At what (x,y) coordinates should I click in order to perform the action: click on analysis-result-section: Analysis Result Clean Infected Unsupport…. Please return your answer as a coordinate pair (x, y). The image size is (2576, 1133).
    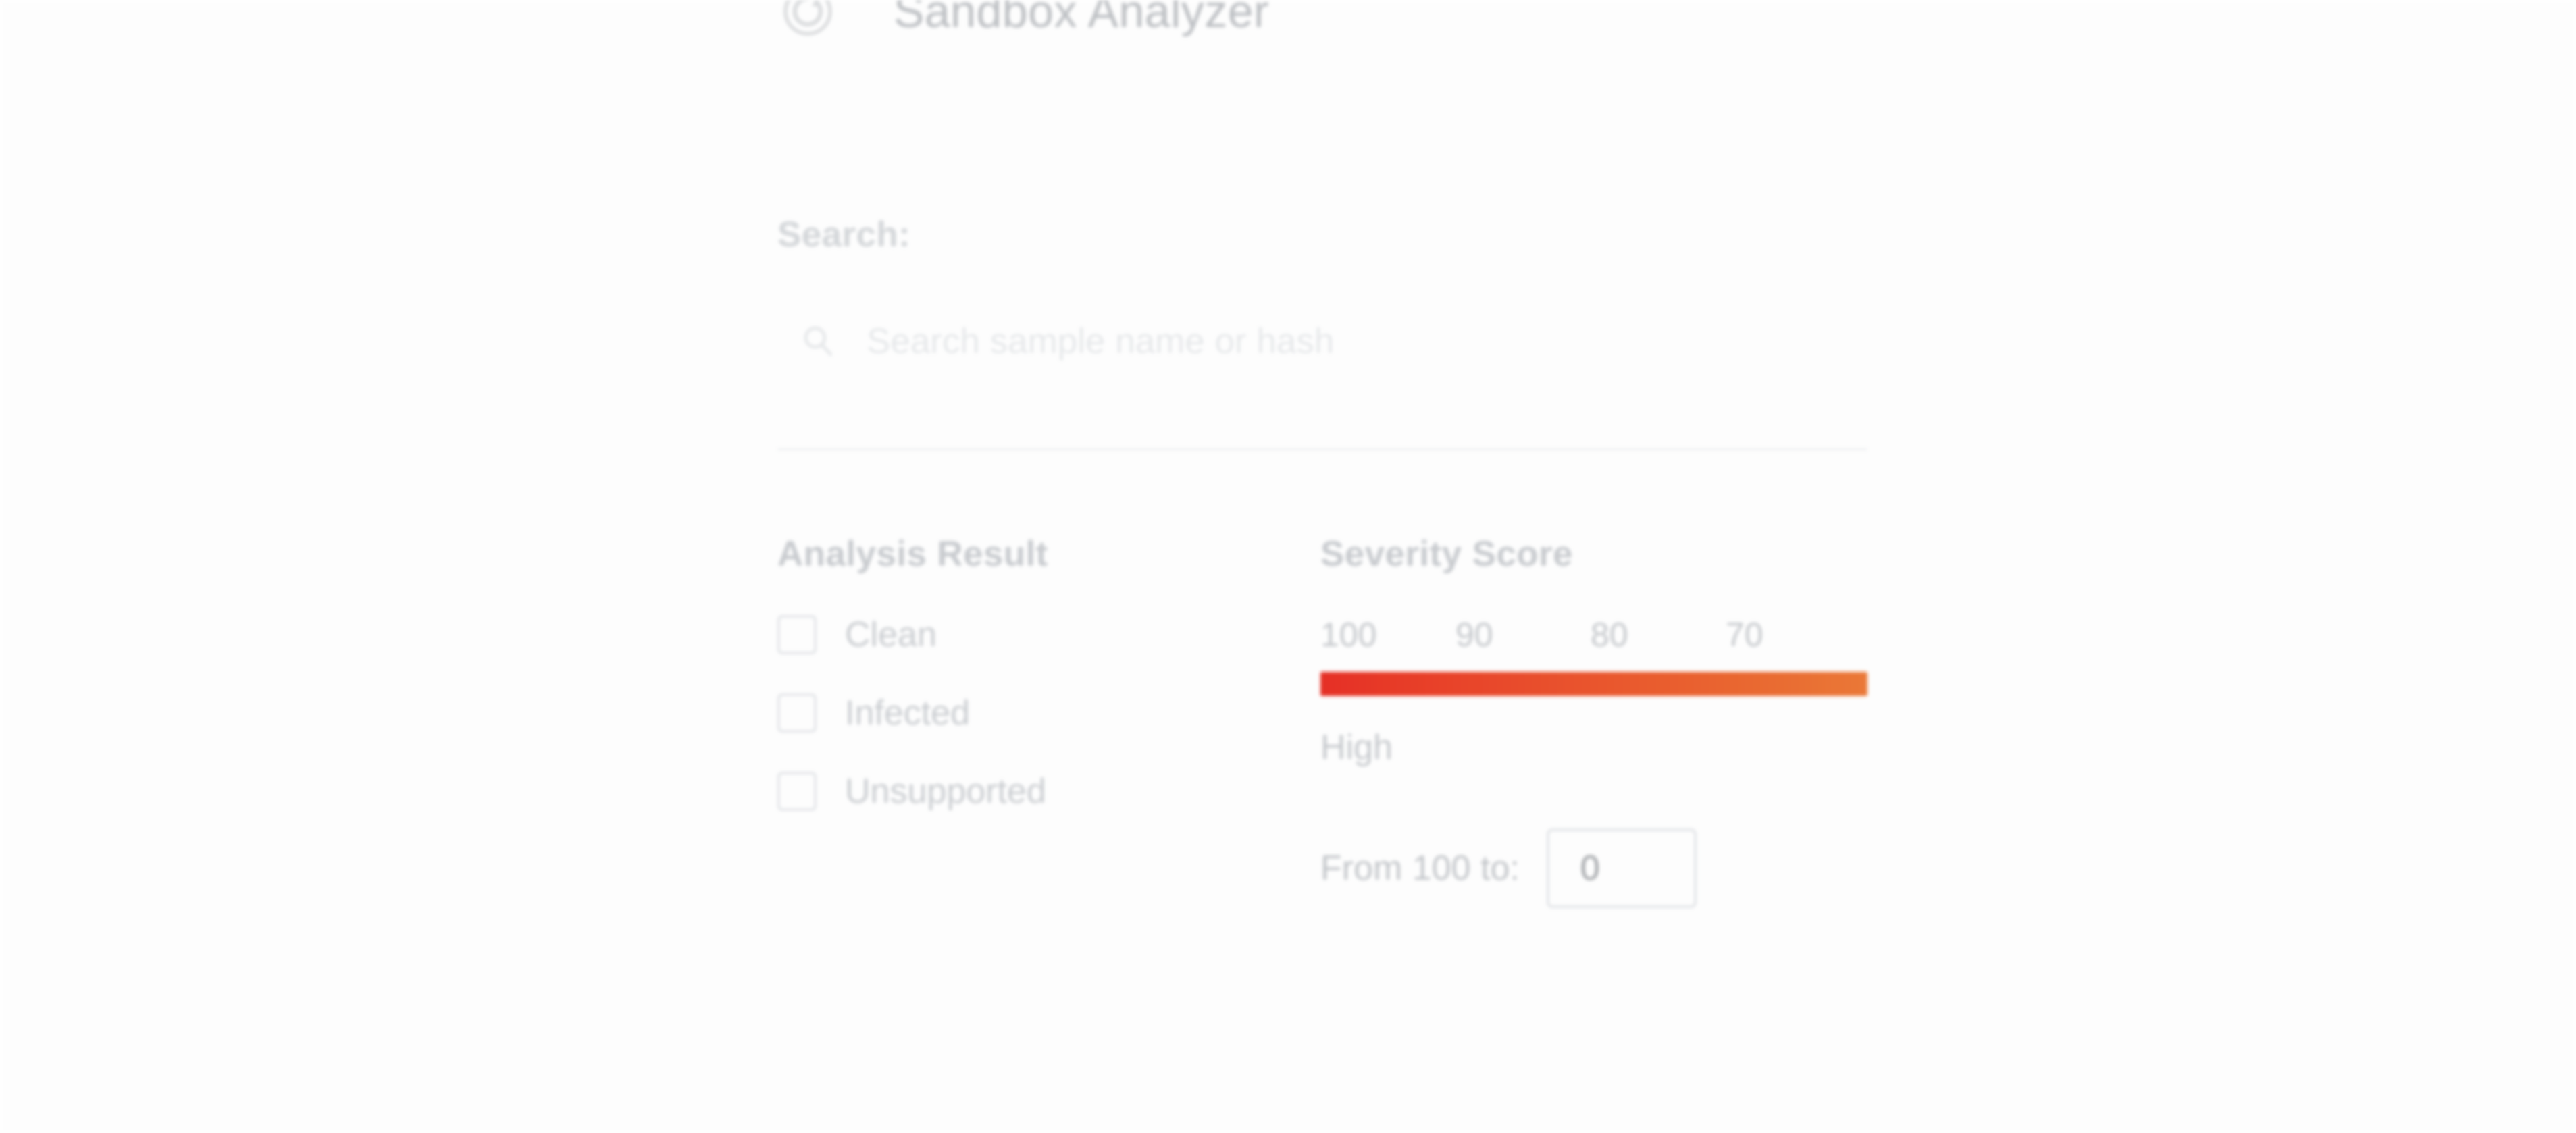
    Looking at the image, I should click on (1020, 691).